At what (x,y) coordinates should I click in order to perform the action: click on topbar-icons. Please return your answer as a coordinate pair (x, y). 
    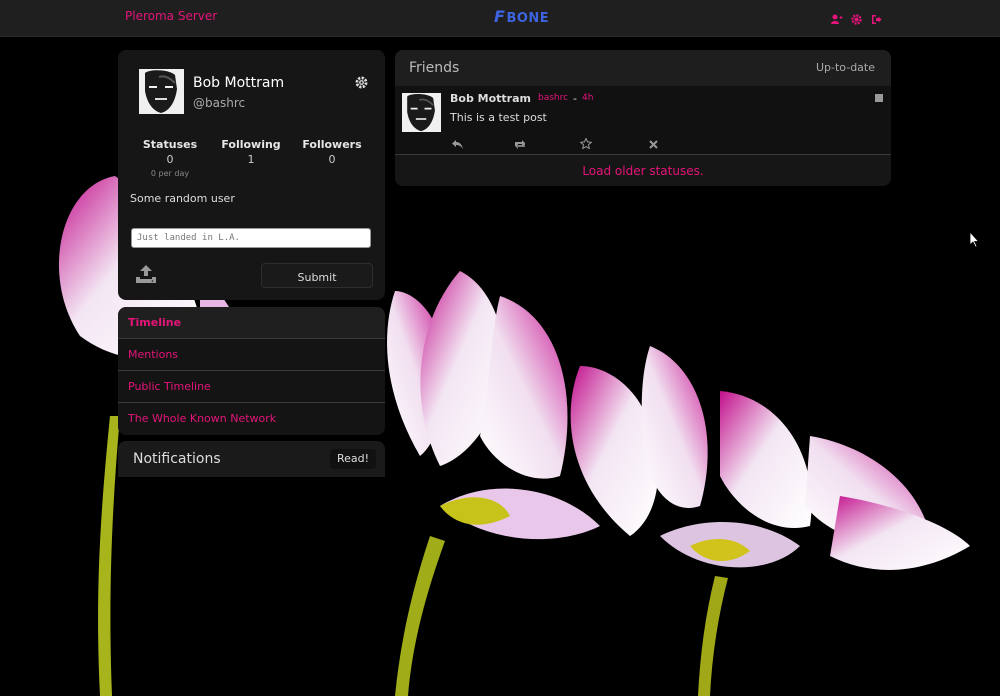
    Looking at the image, I should click on (856, 17).